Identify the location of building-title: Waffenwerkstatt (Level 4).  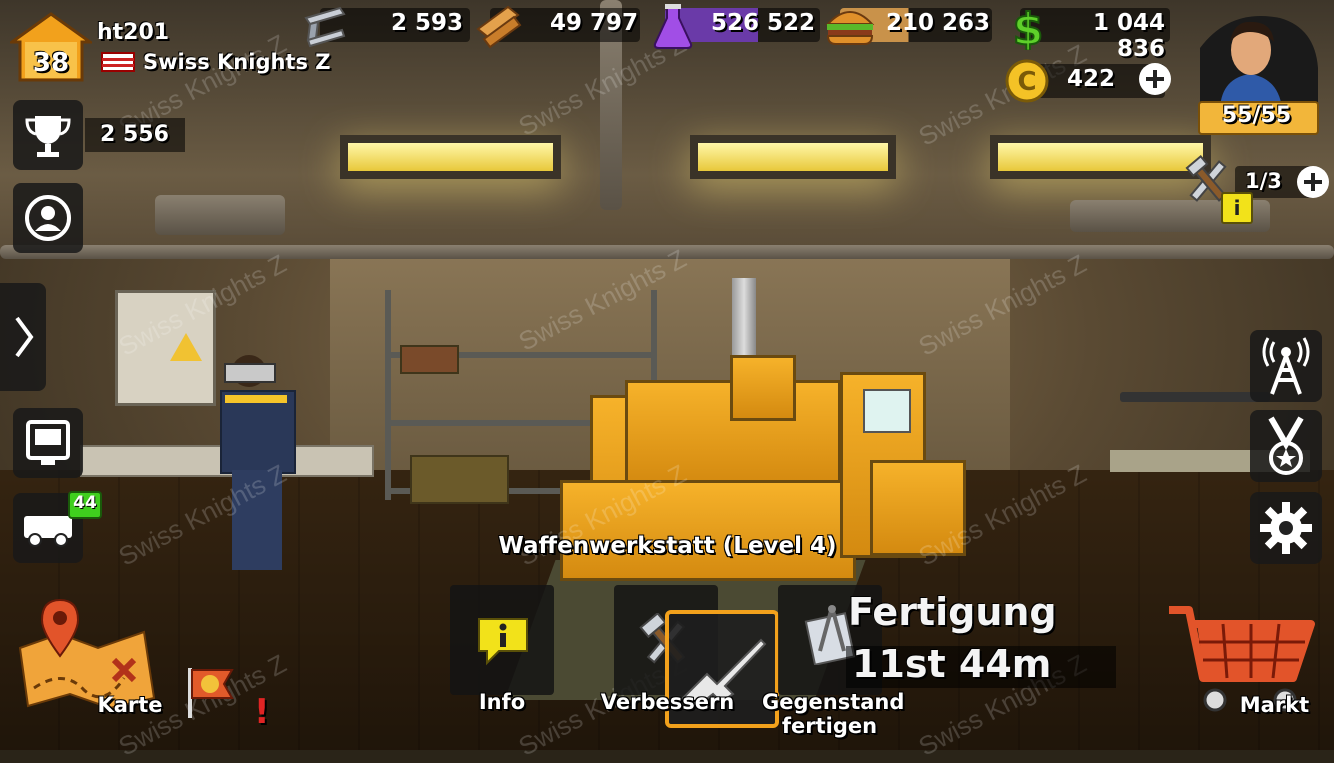
(667, 546).